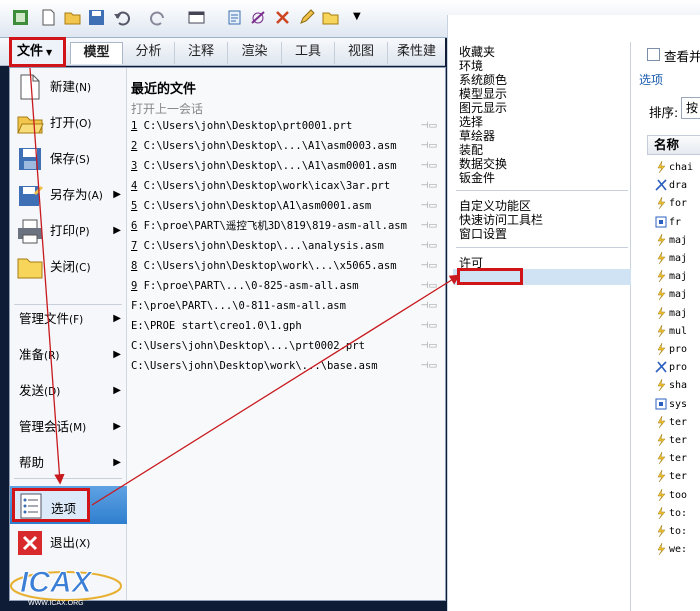  I want to click on menu-item-open-folder: 打开(O), so click(68, 123).